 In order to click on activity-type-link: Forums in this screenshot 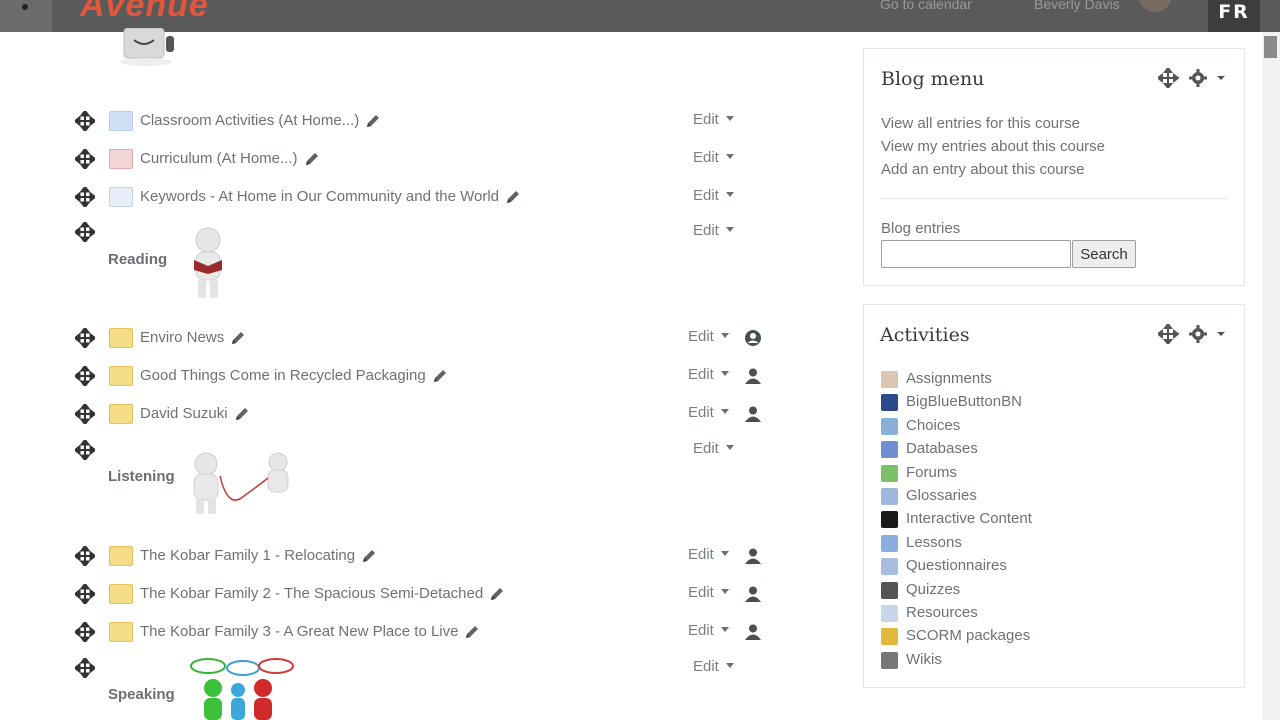, I will do `click(931, 472)`.